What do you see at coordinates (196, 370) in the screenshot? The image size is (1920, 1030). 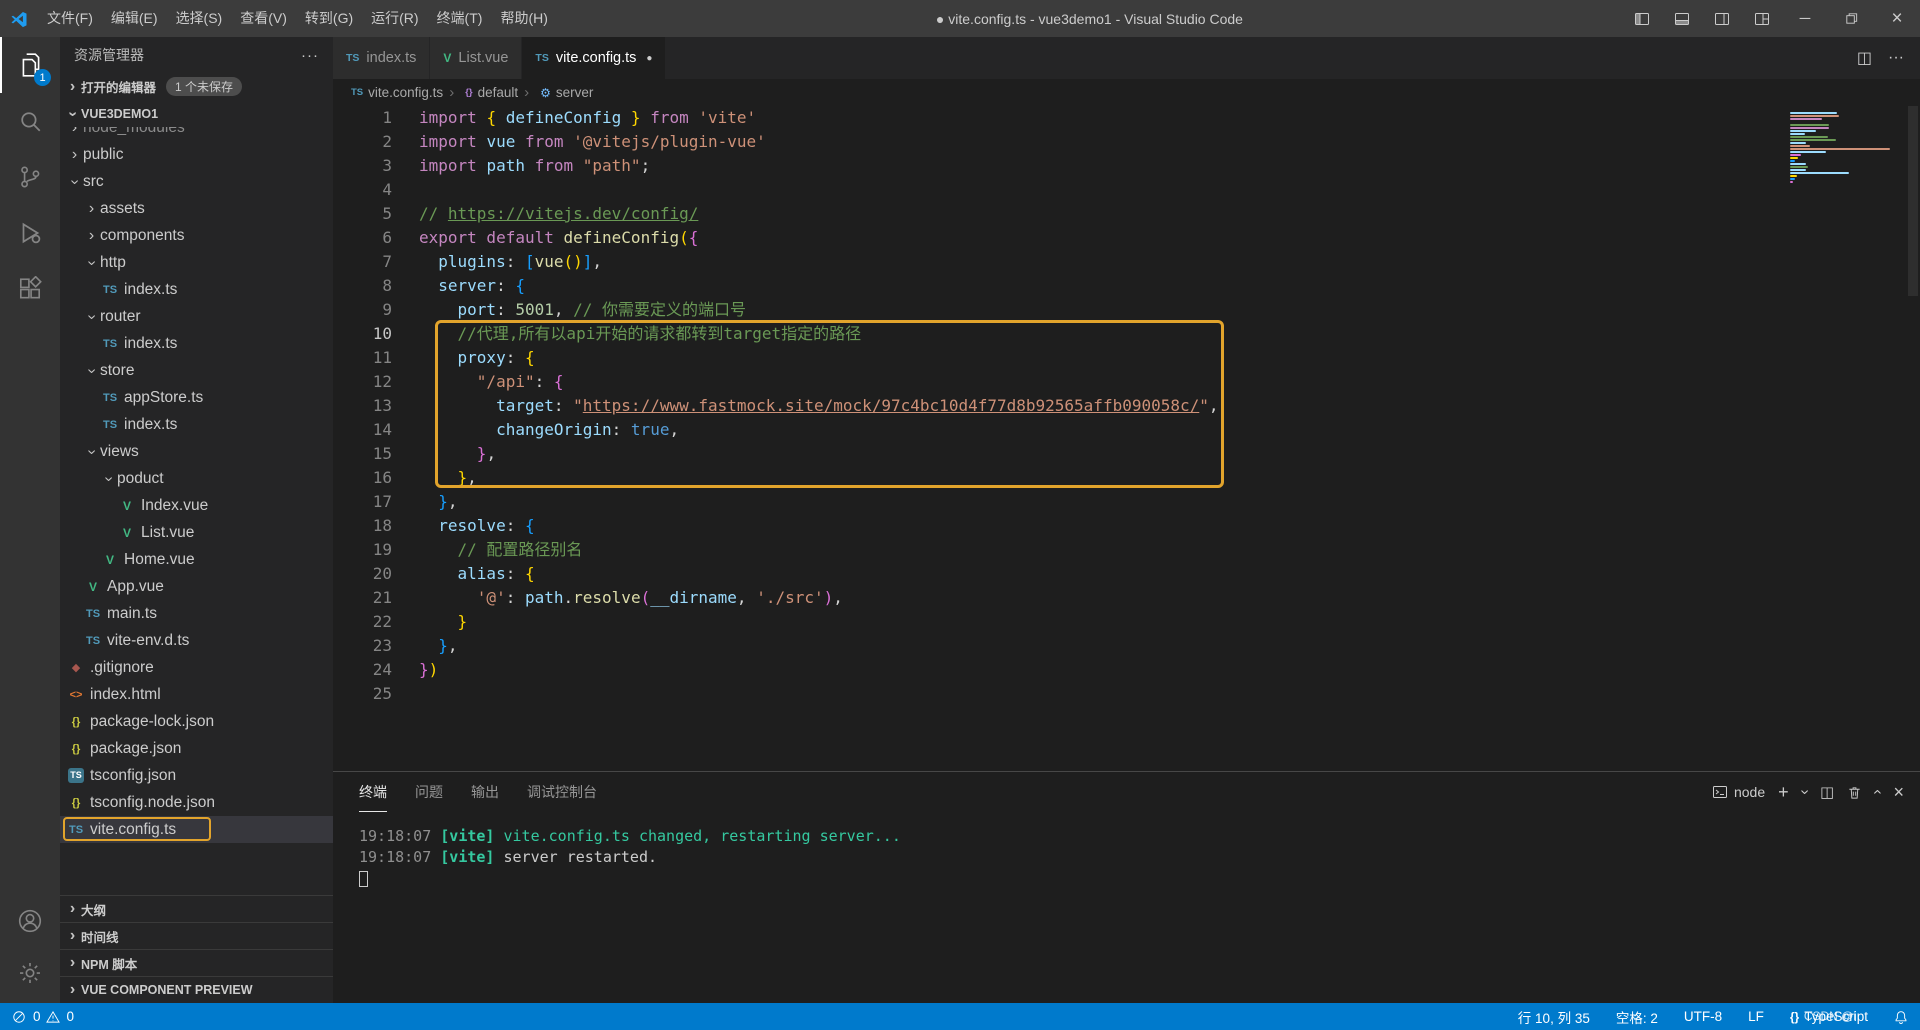 I see `tree-item: › store` at bounding box center [196, 370].